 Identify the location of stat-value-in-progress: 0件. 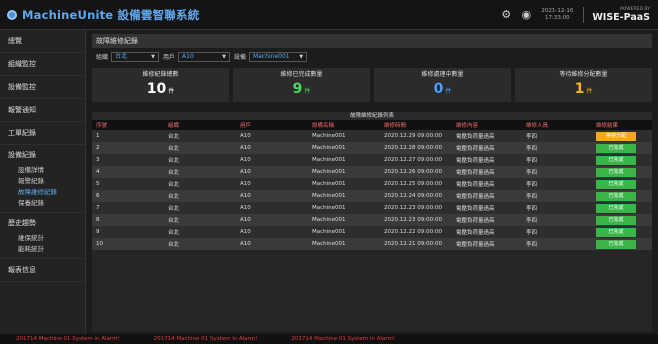
(442, 90).